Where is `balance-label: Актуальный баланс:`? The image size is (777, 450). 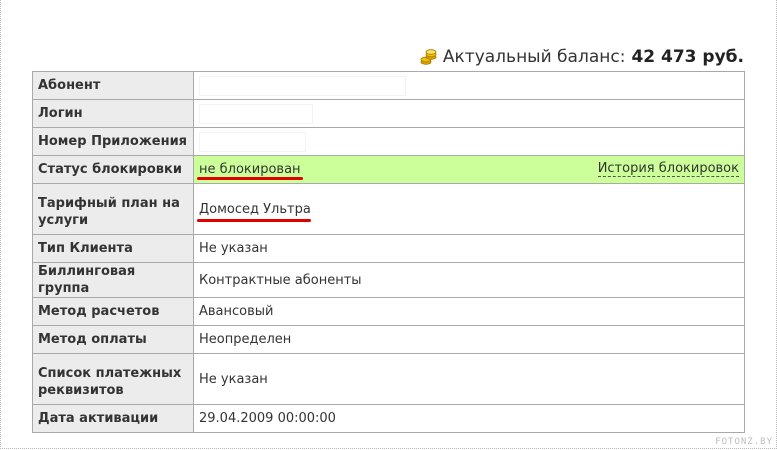 balance-label: Актуальный баланс: is located at coordinates (534, 57).